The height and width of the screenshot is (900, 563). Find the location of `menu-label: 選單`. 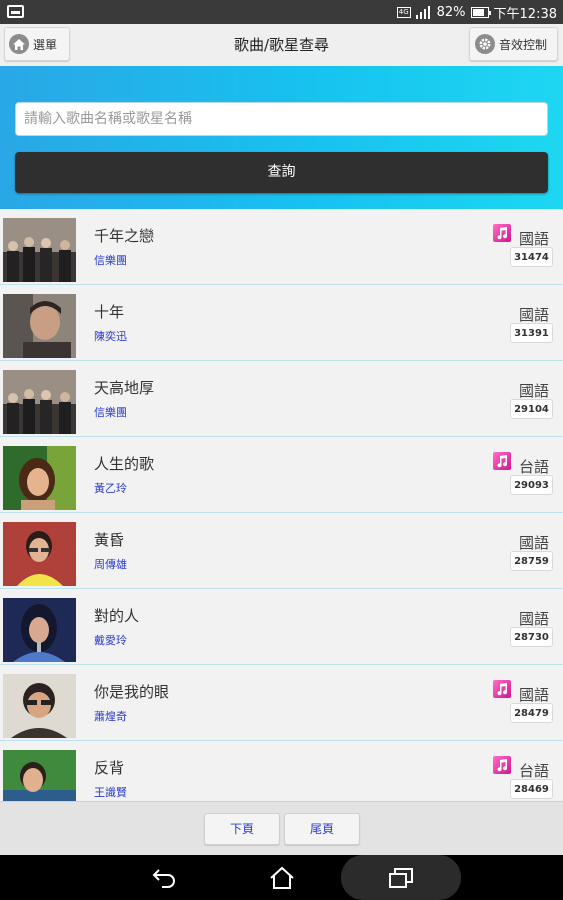

menu-label: 選單 is located at coordinates (45, 44).